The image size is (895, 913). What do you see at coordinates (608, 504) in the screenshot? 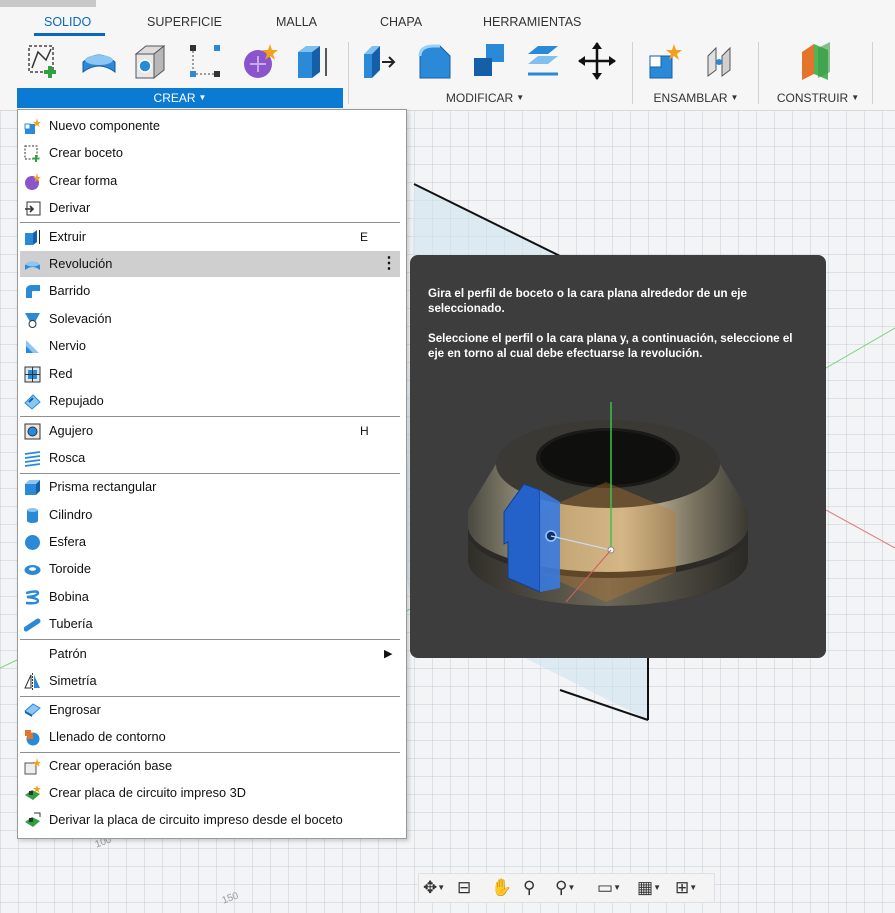
I see `revolve-illustration` at bounding box center [608, 504].